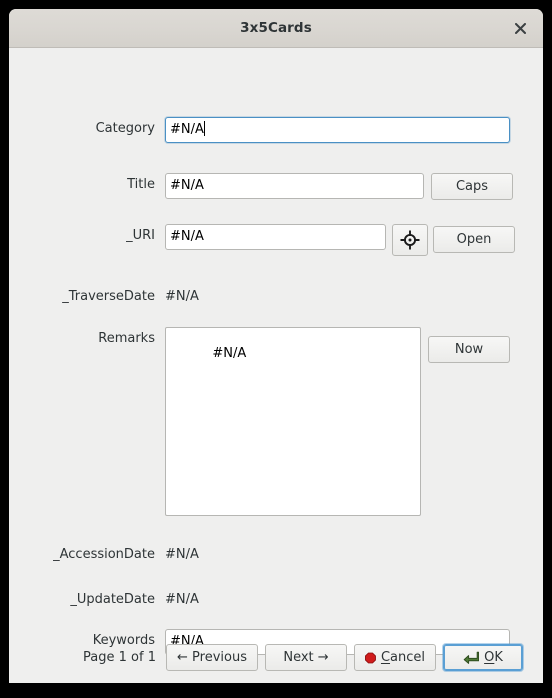 This screenshot has width=552, height=698. I want to click on label-update-date: _UpdateDate, so click(112, 599).